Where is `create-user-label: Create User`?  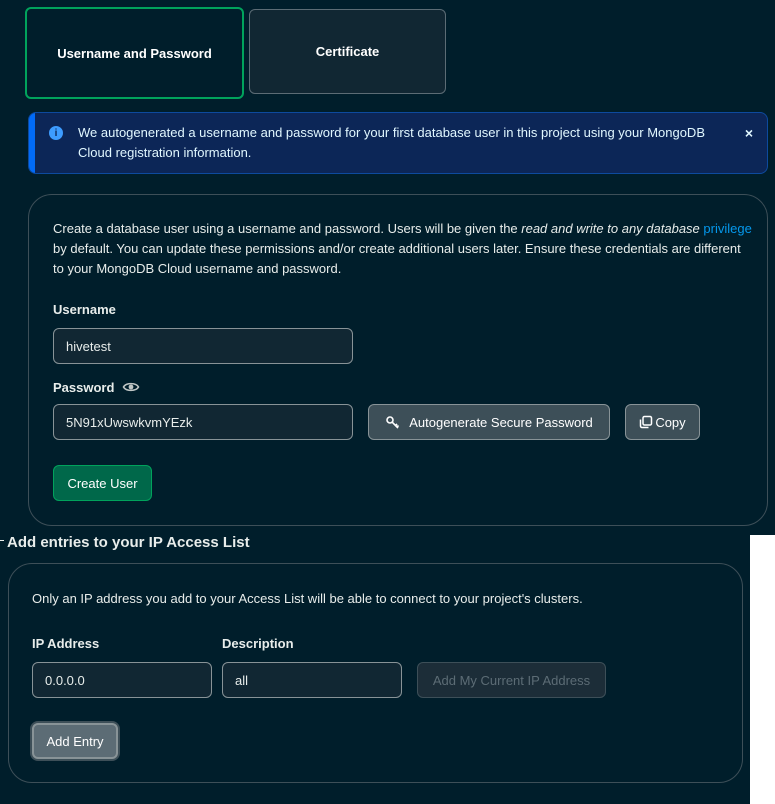 create-user-label: Create User is located at coordinates (102, 483).